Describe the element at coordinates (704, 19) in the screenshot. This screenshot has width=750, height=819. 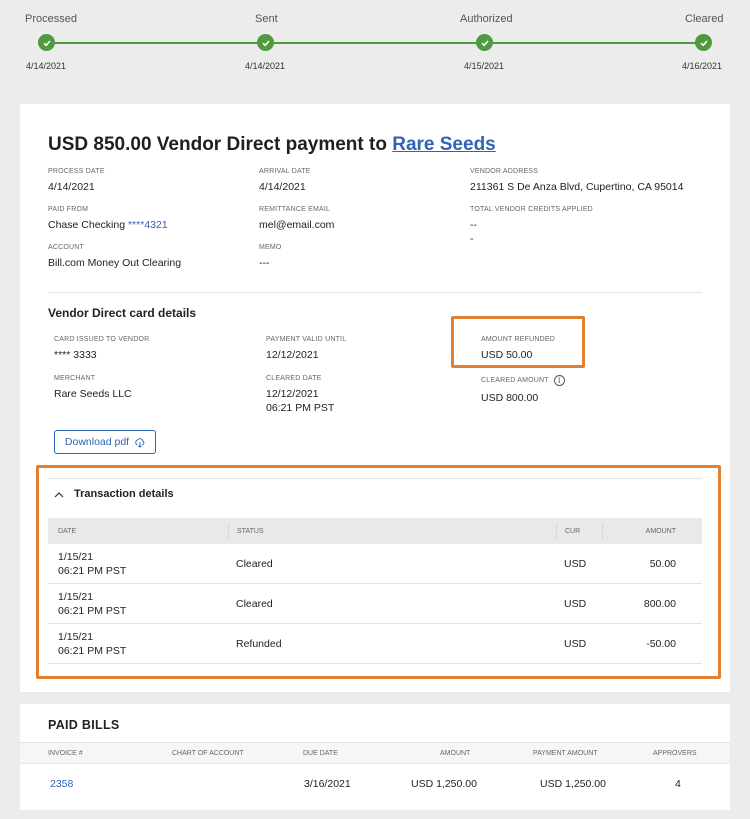
I see `step-label: Cleared` at that location.